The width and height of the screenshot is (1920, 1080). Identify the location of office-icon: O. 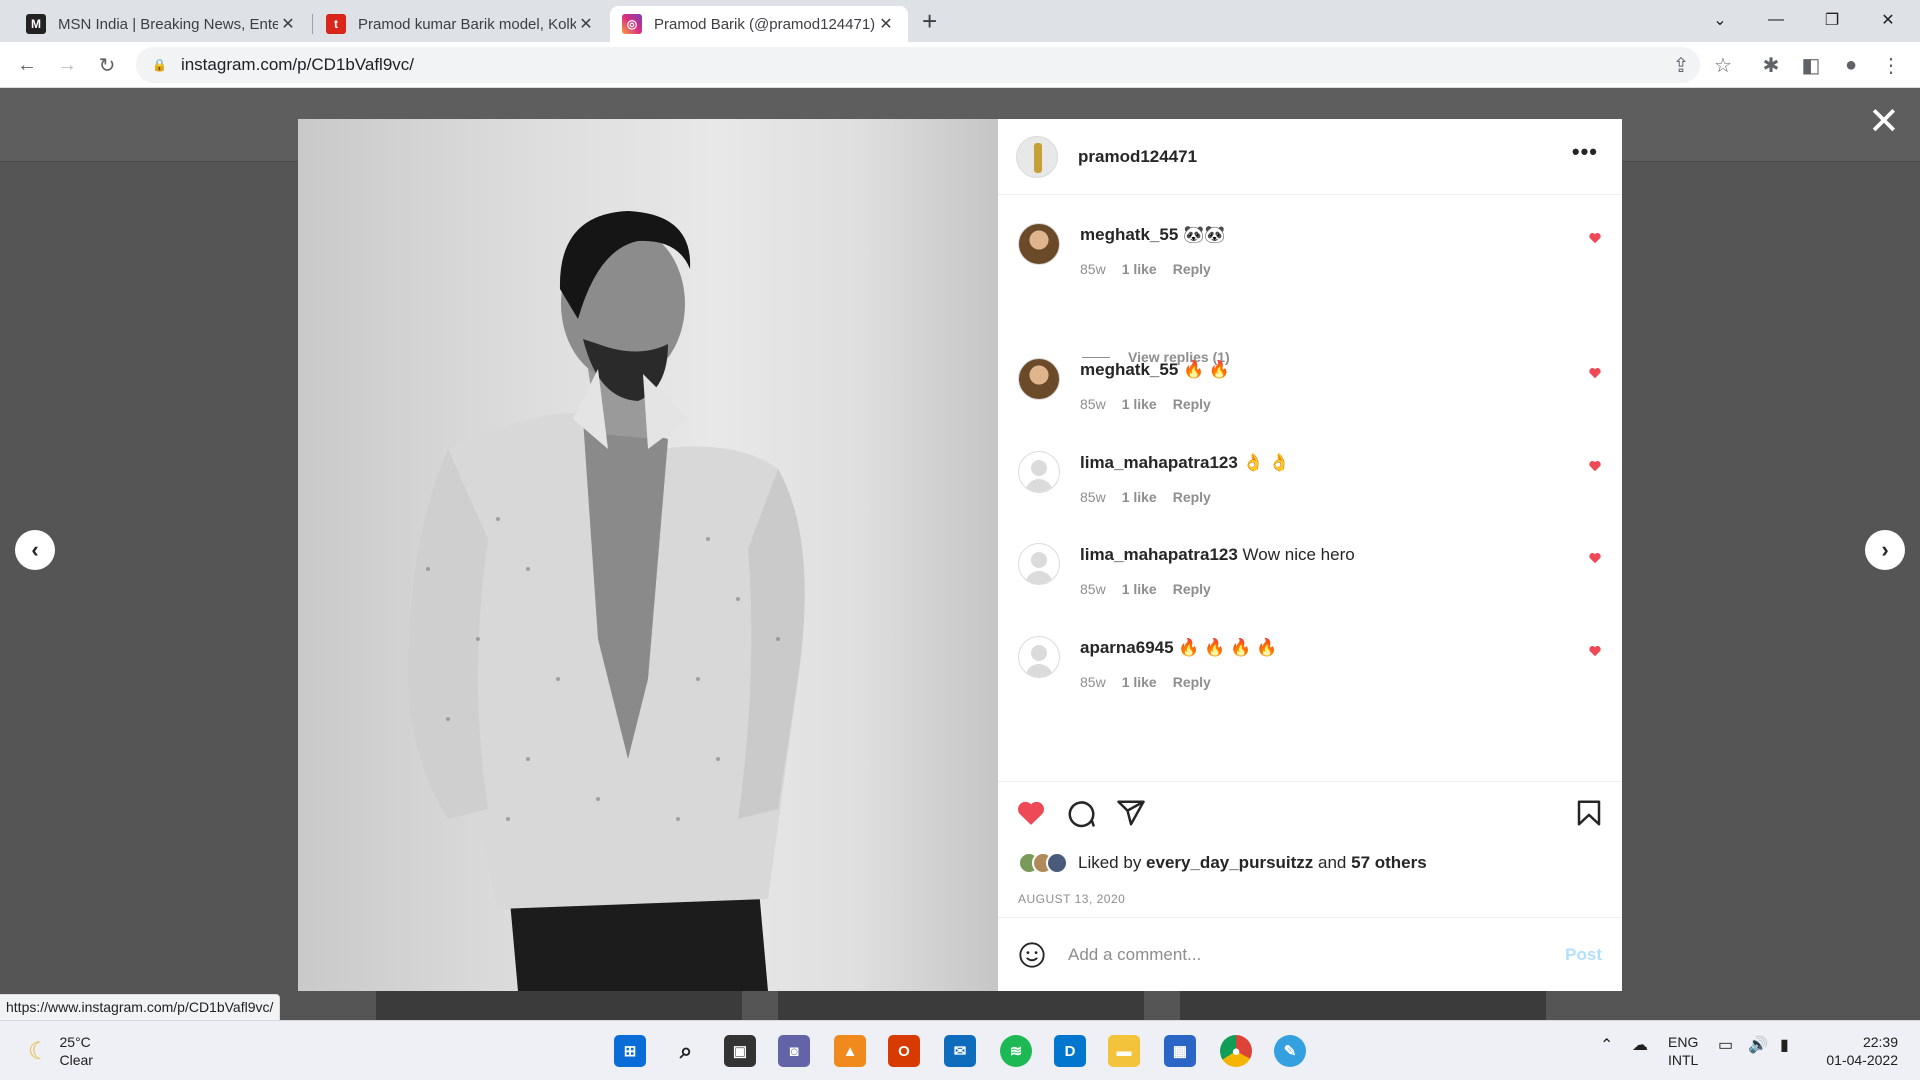
(904, 1051).